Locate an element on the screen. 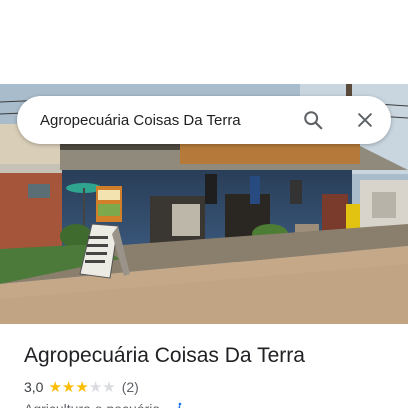  place-title: Agropecuária Coisas Da Terra is located at coordinates (164, 355).